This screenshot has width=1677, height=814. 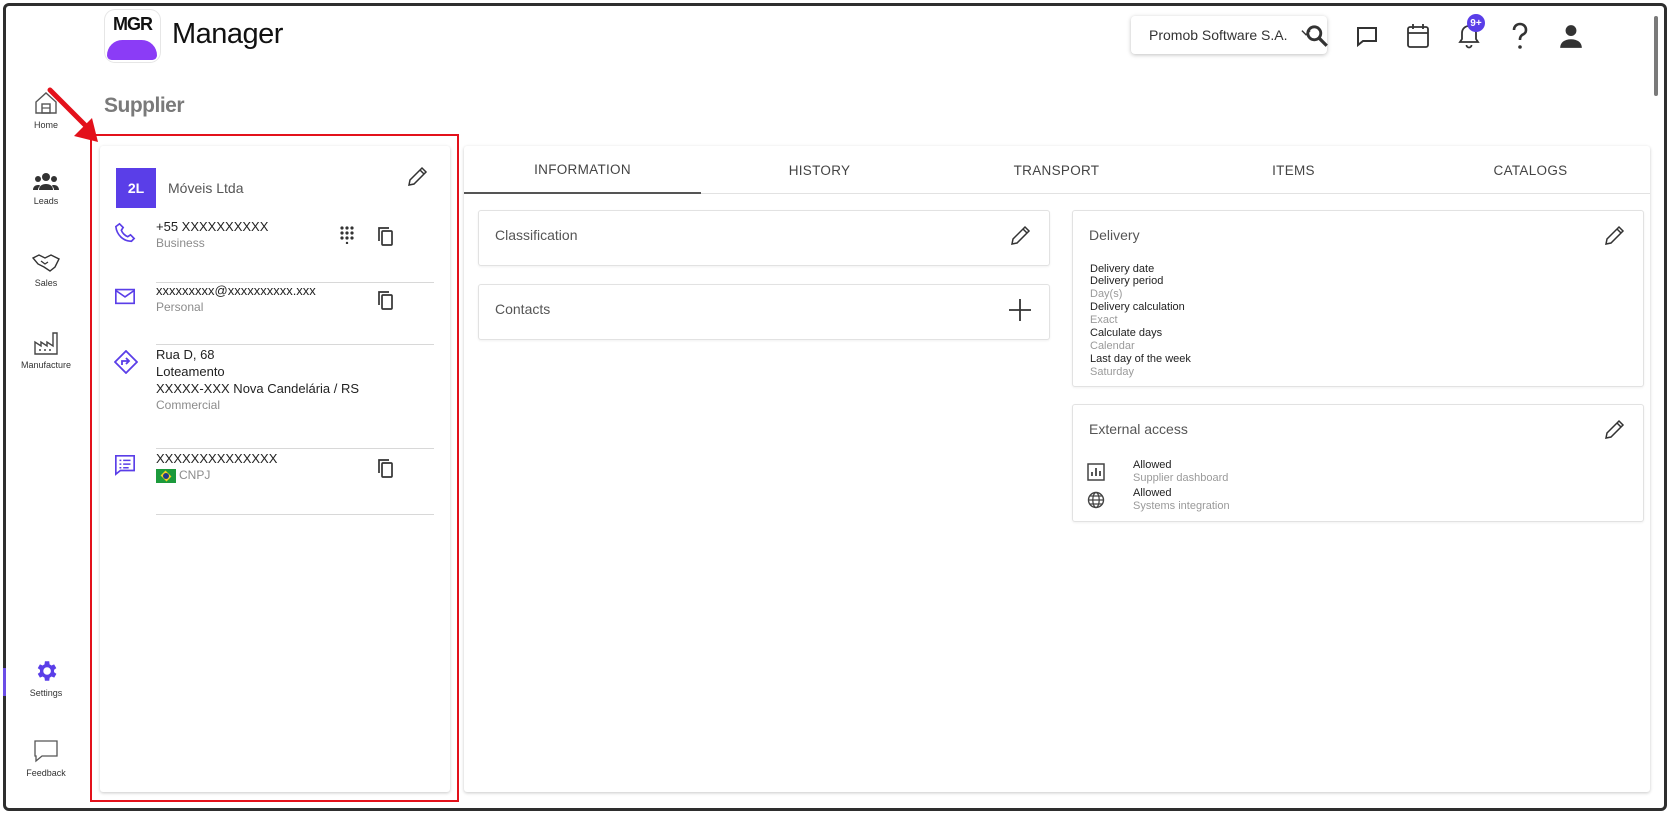 What do you see at coordinates (1656, 56) in the screenshot?
I see `scrollbar` at bounding box center [1656, 56].